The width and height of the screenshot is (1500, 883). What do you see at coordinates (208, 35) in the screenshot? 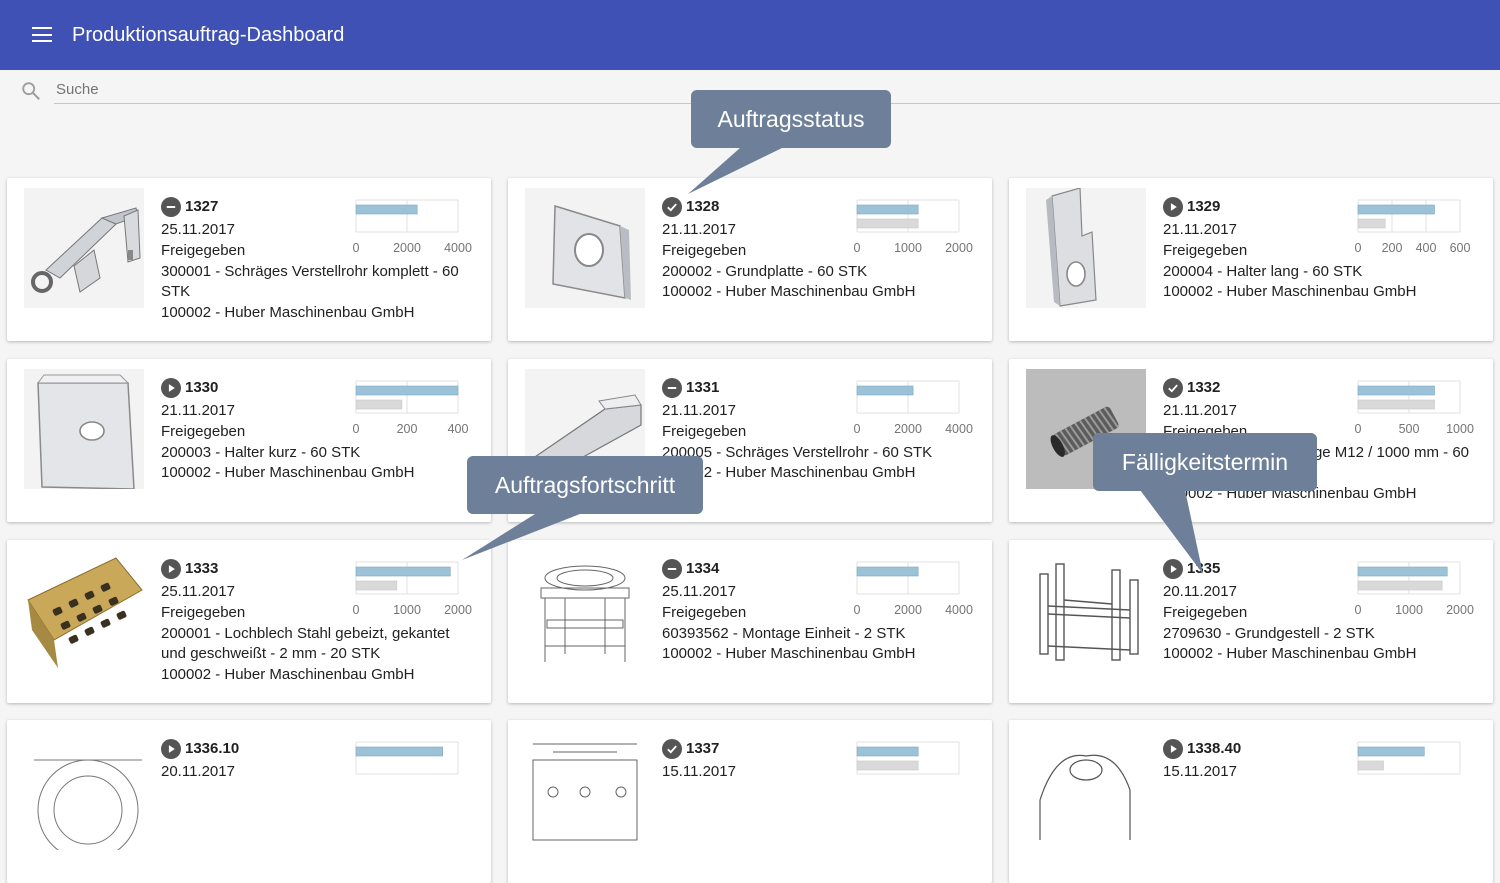
I see `app-title: Produktionsauftrag-Dashboard` at bounding box center [208, 35].